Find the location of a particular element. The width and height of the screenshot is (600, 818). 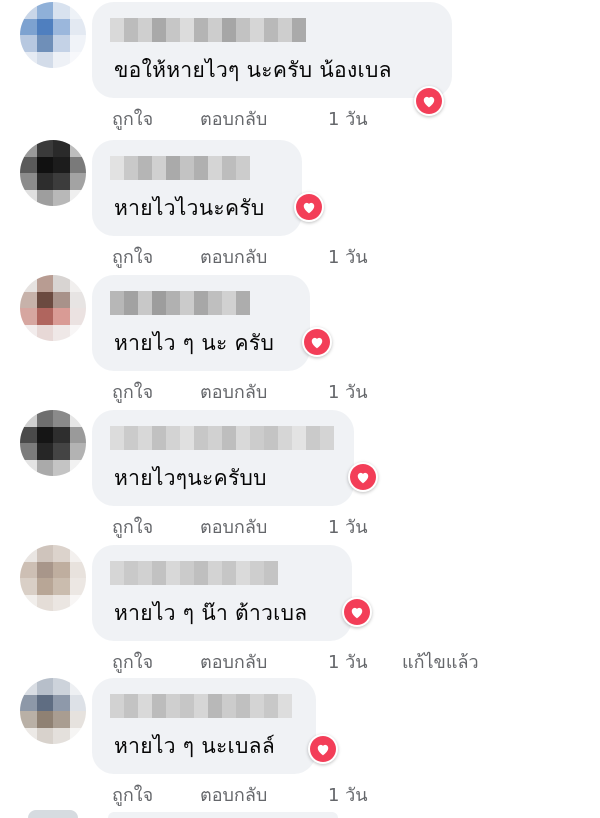

comment-bubble: หายไวไวนะครับ is located at coordinates (197, 188).